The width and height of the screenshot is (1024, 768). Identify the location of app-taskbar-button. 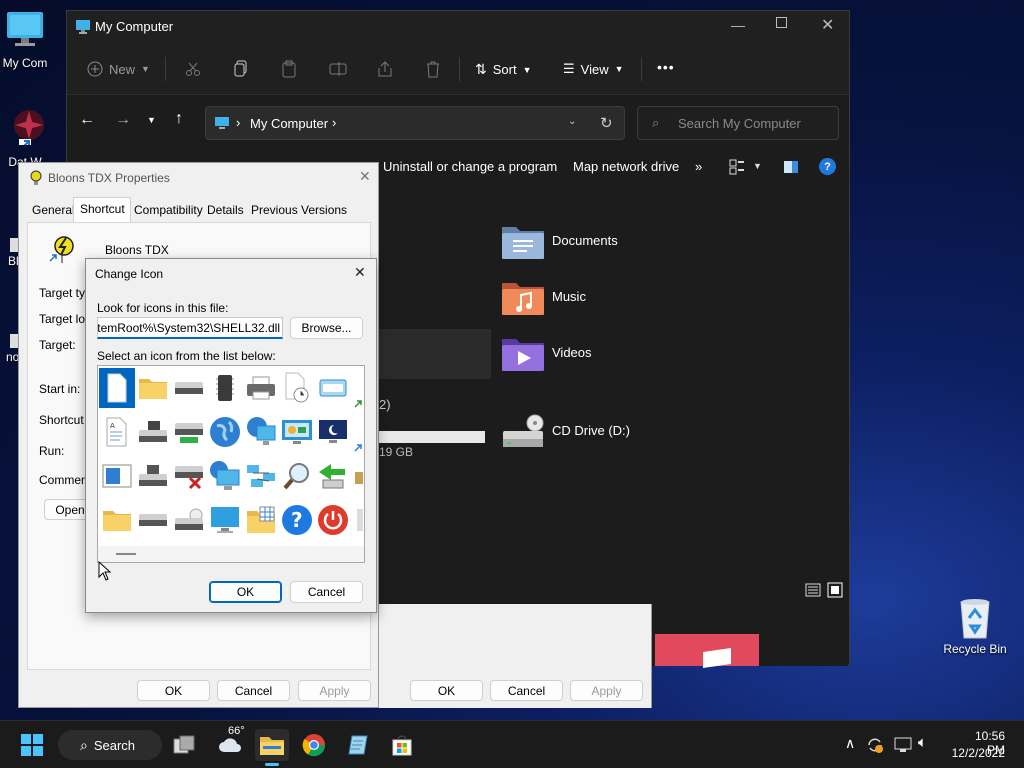
(358, 745).